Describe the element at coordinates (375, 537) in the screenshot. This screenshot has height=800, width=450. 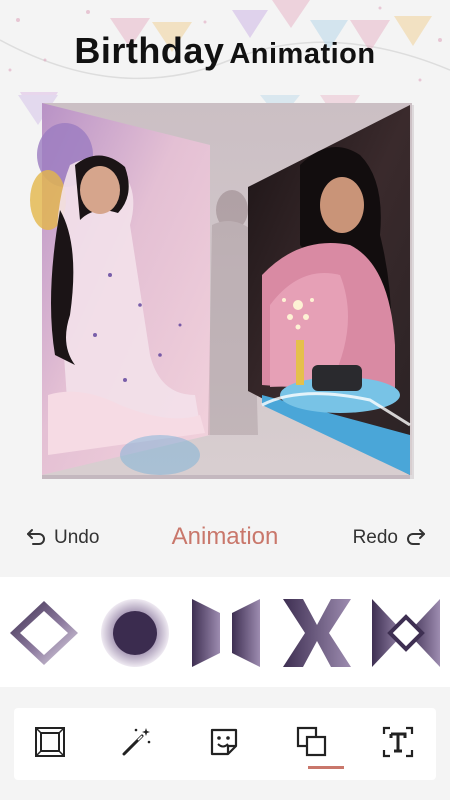
I see `redo-label: Redo` at that location.